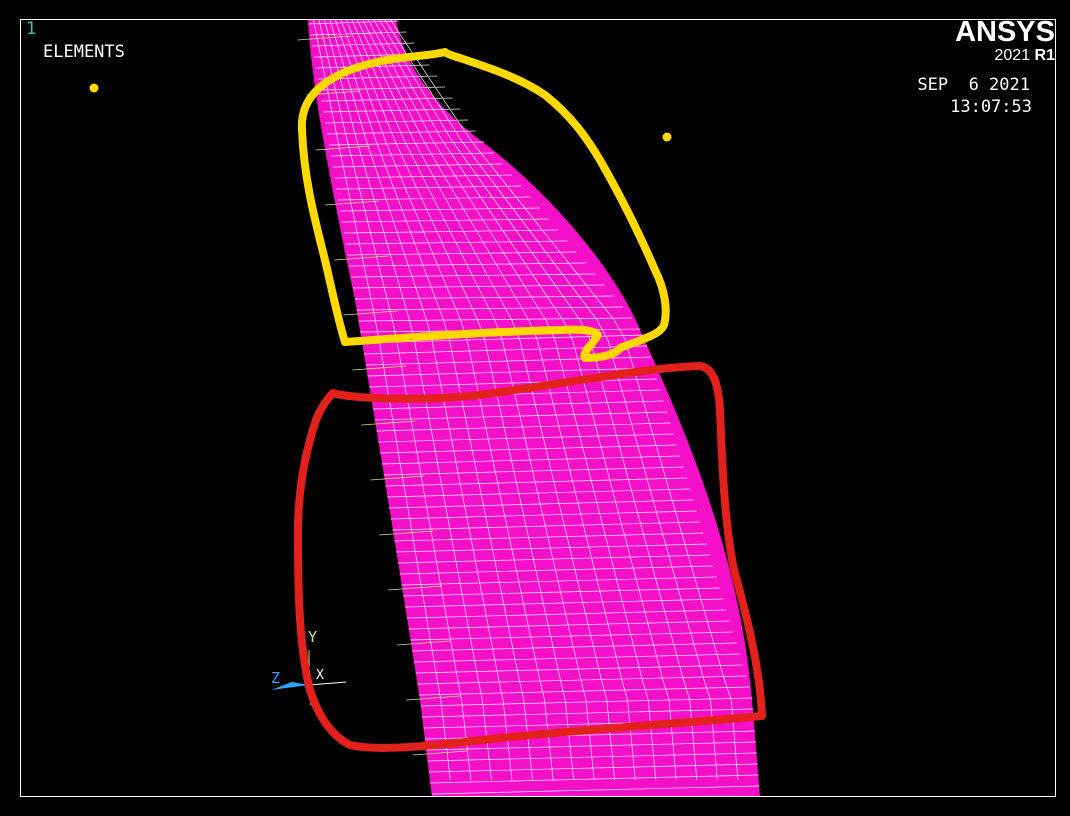 The image size is (1070, 816). Describe the element at coordinates (94, 88) in the screenshot. I see `yellow-dot-left` at that location.